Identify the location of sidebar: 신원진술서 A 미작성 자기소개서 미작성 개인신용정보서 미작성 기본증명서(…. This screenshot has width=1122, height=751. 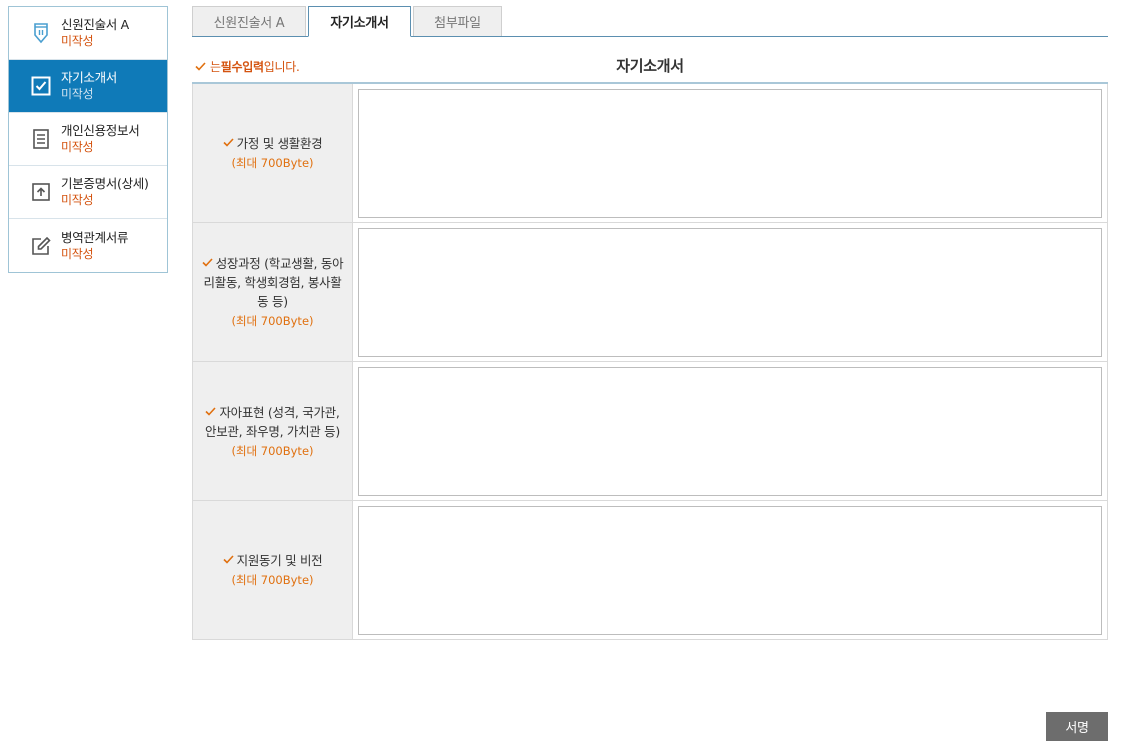
(88, 139).